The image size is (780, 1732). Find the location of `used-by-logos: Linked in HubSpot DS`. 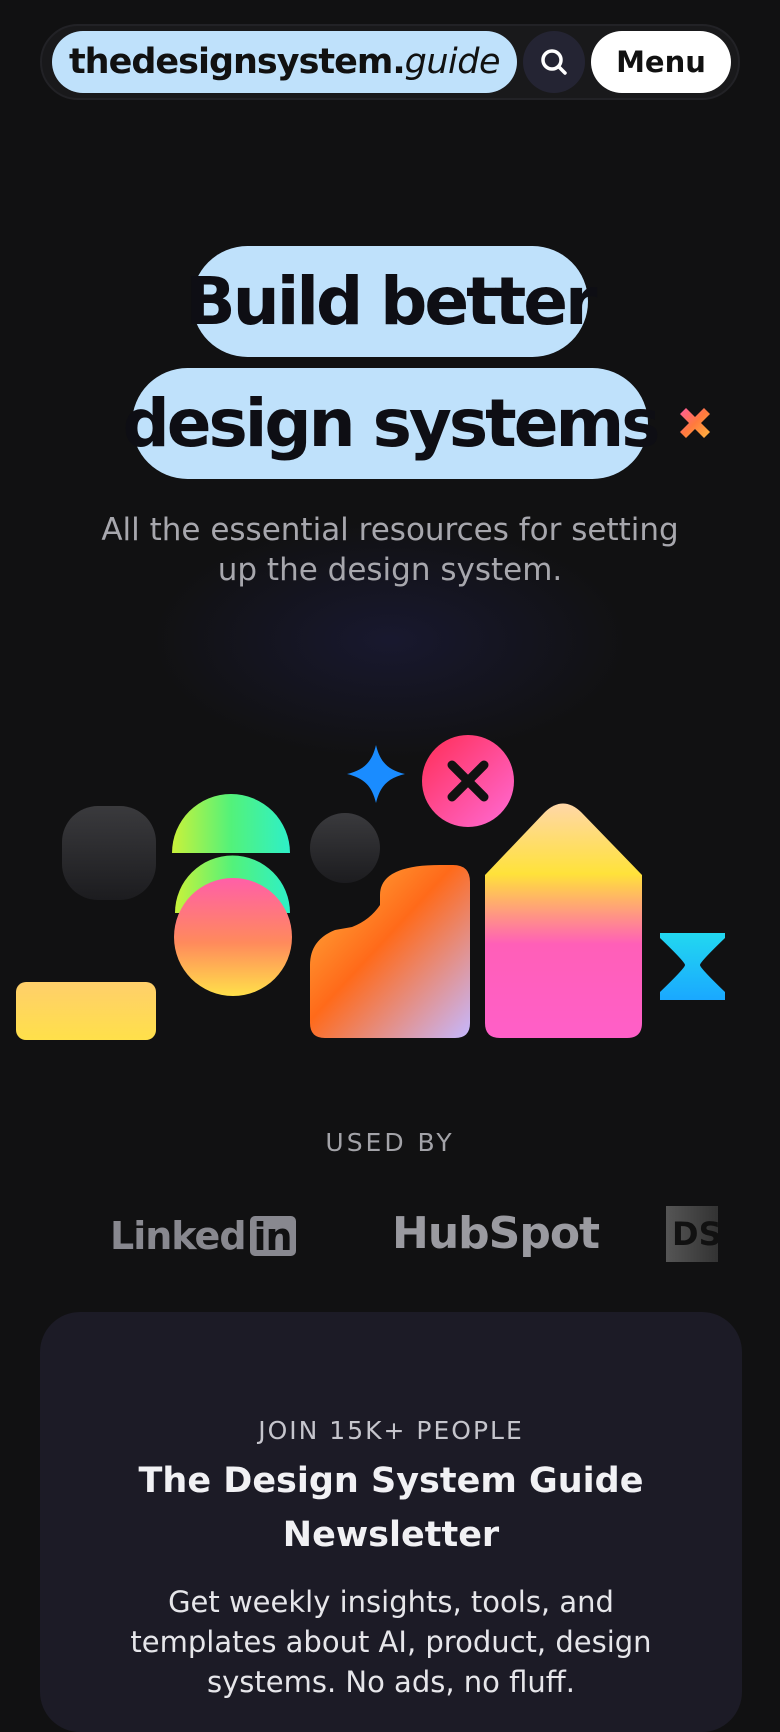

used-by-logos: Linked in HubSpot DS is located at coordinates (390, 1235).